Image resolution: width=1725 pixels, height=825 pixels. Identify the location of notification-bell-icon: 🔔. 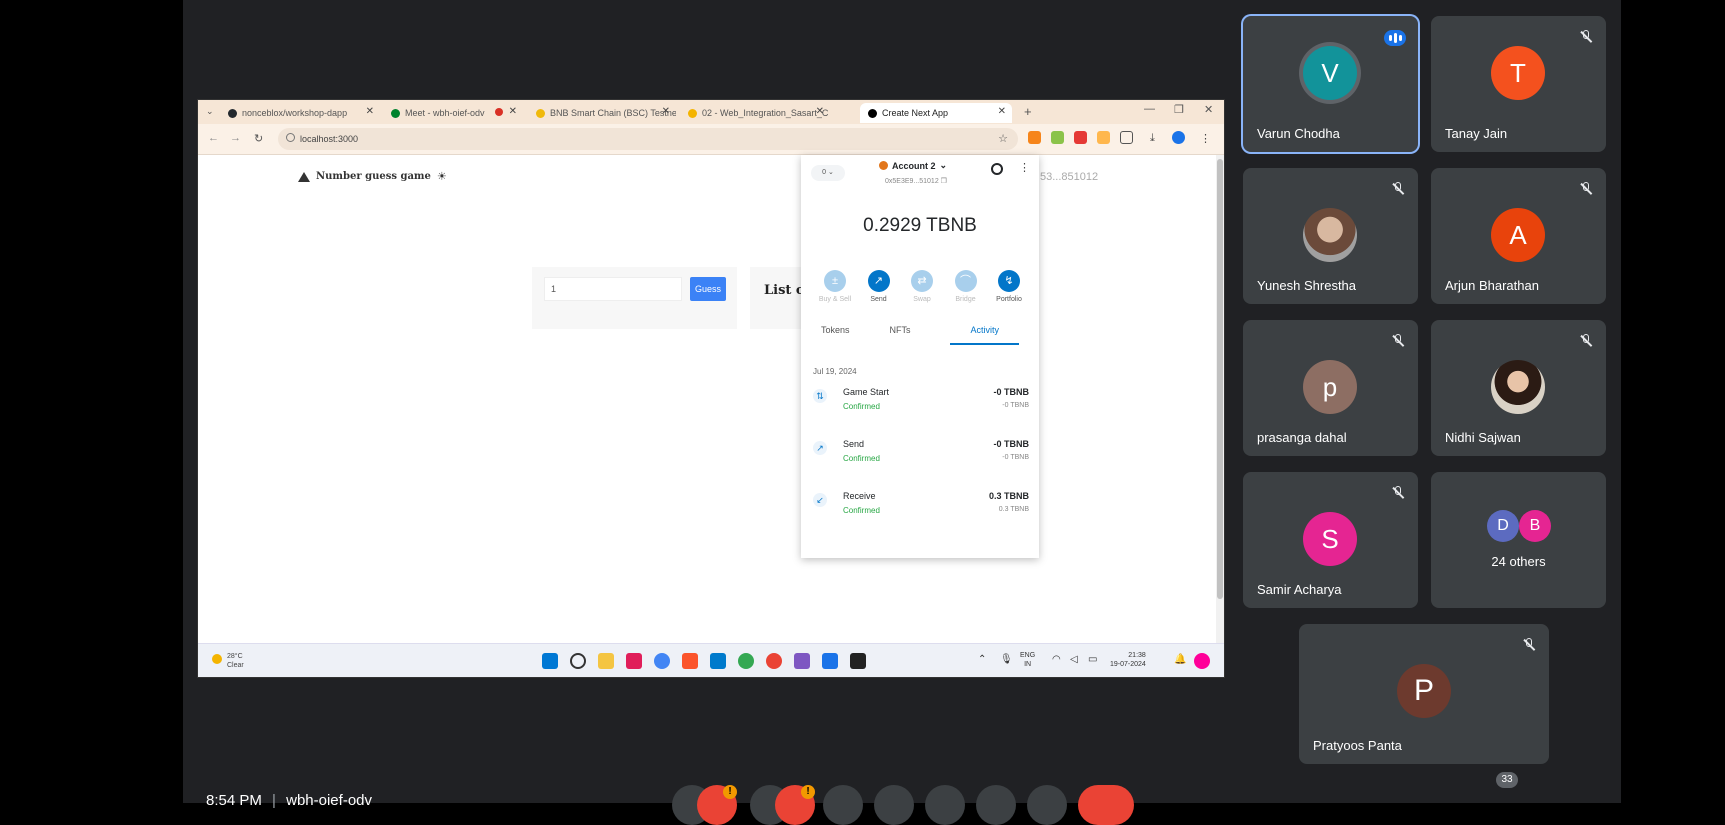
(1180, 659).